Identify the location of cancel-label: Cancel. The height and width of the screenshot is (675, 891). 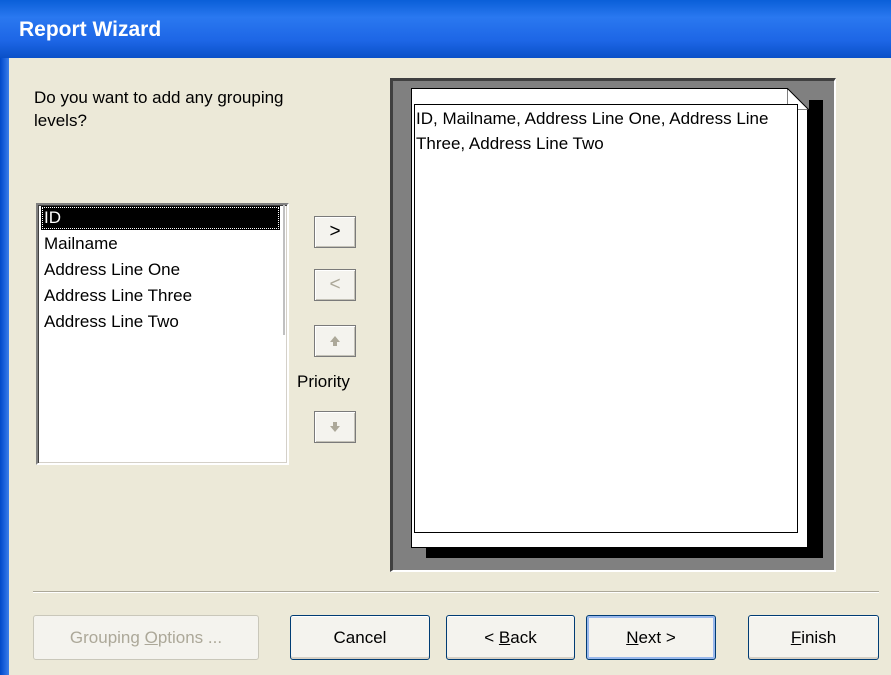
(360, 637).